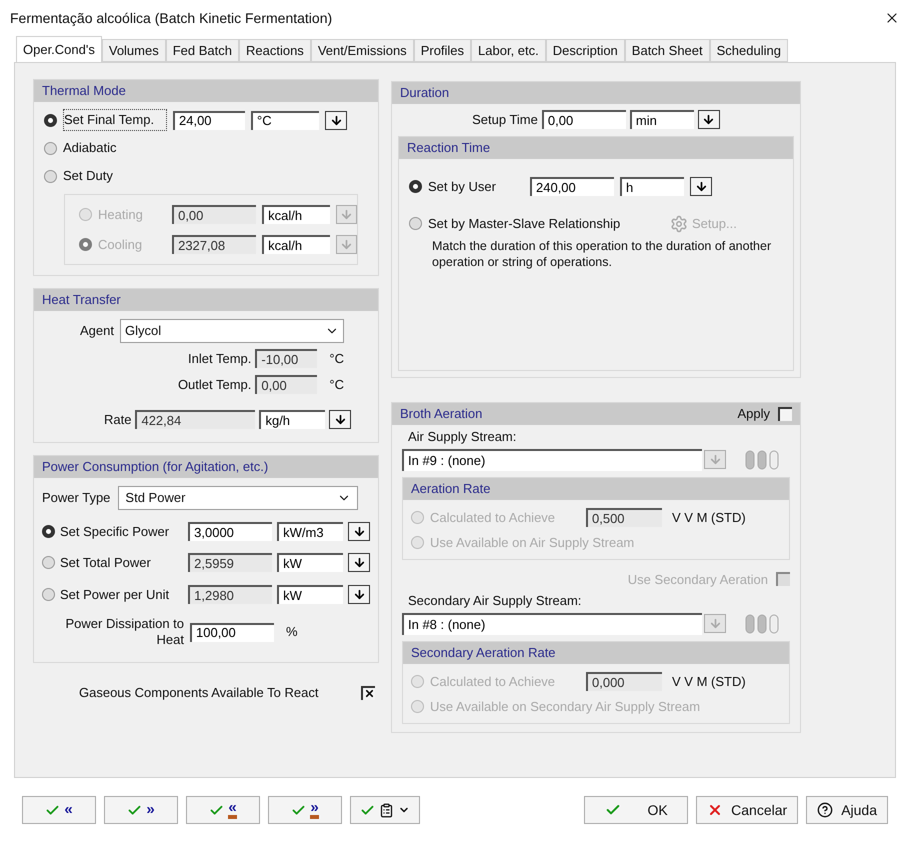 This screenshot has width=910, height=841. Describe the element at coordinates (209, 120) in the screenshot. I see `value-field: 24,00` at that location.